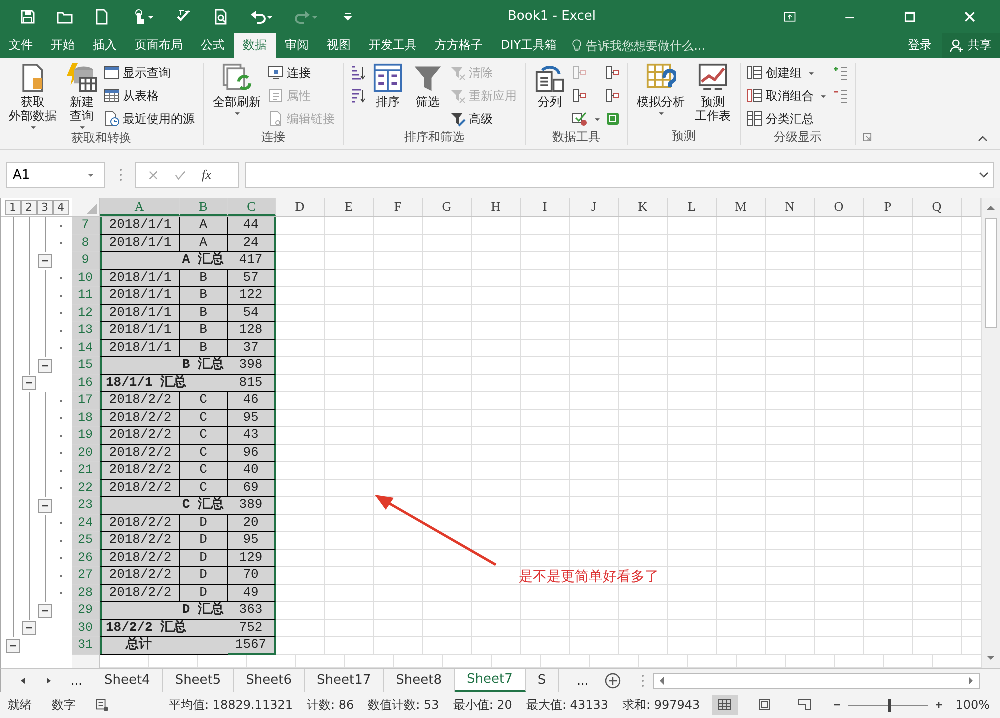  I want to click on column-header: A, so click(140, 207).